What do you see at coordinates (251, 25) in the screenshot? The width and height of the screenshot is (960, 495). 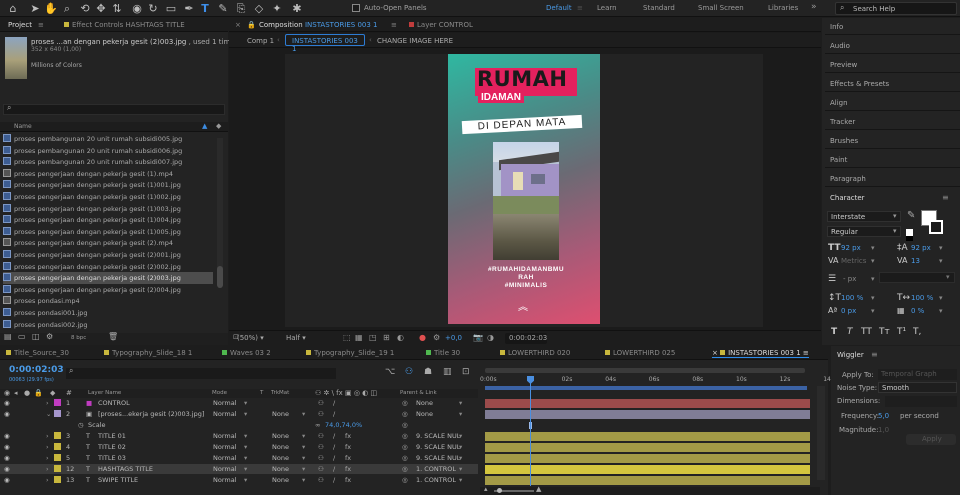 I see `lock-icon: 🔒` at bounding box center [251, 25].